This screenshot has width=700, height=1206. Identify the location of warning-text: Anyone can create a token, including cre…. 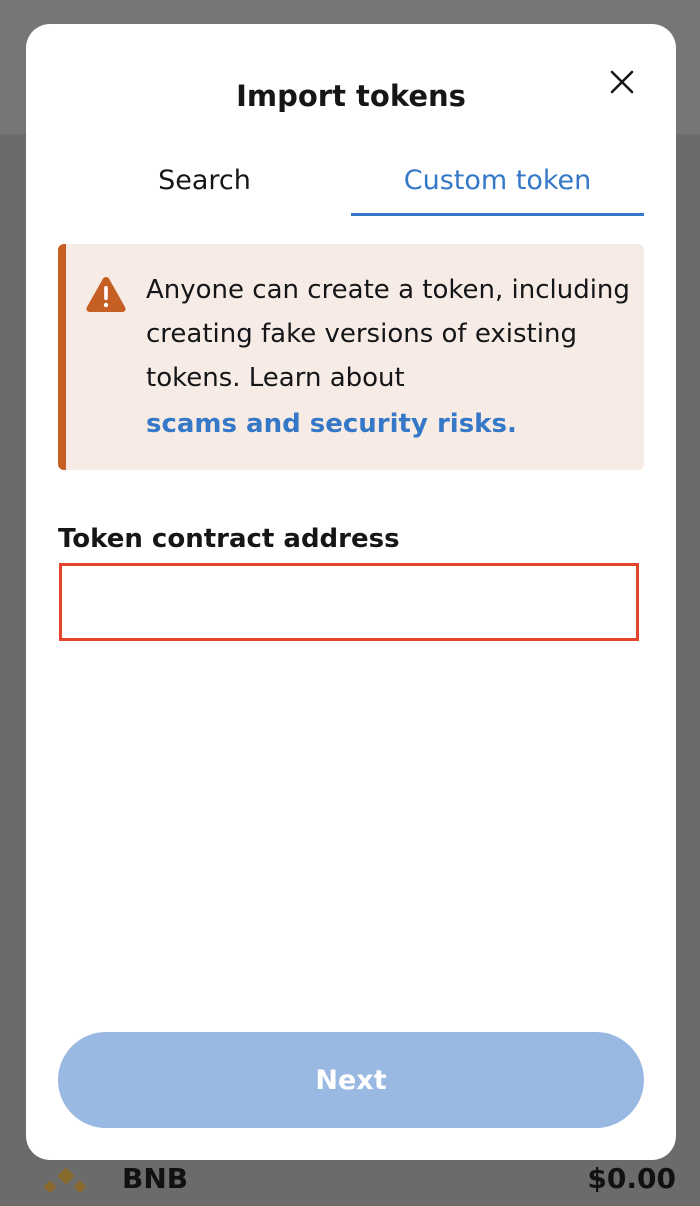
(388, 334).